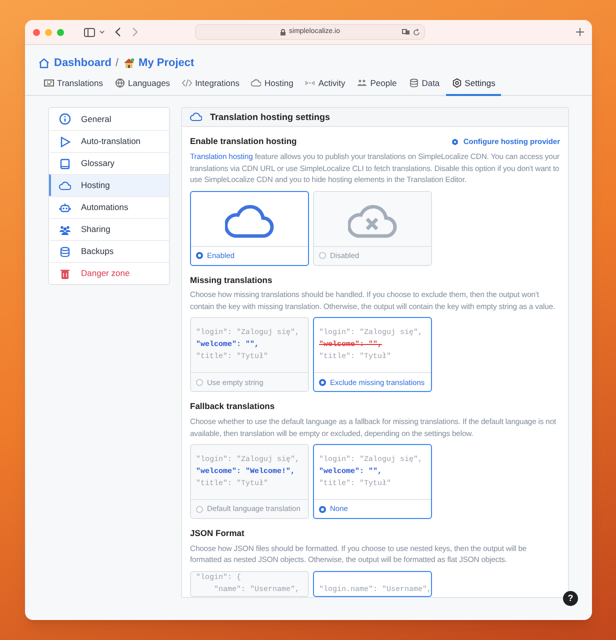 Image resolution: width=616 pixels, height=640 pixels. What do you see at coordinates (65, 252) in the screenshot?
I see `database-icon` at bounding box center [65, 252].